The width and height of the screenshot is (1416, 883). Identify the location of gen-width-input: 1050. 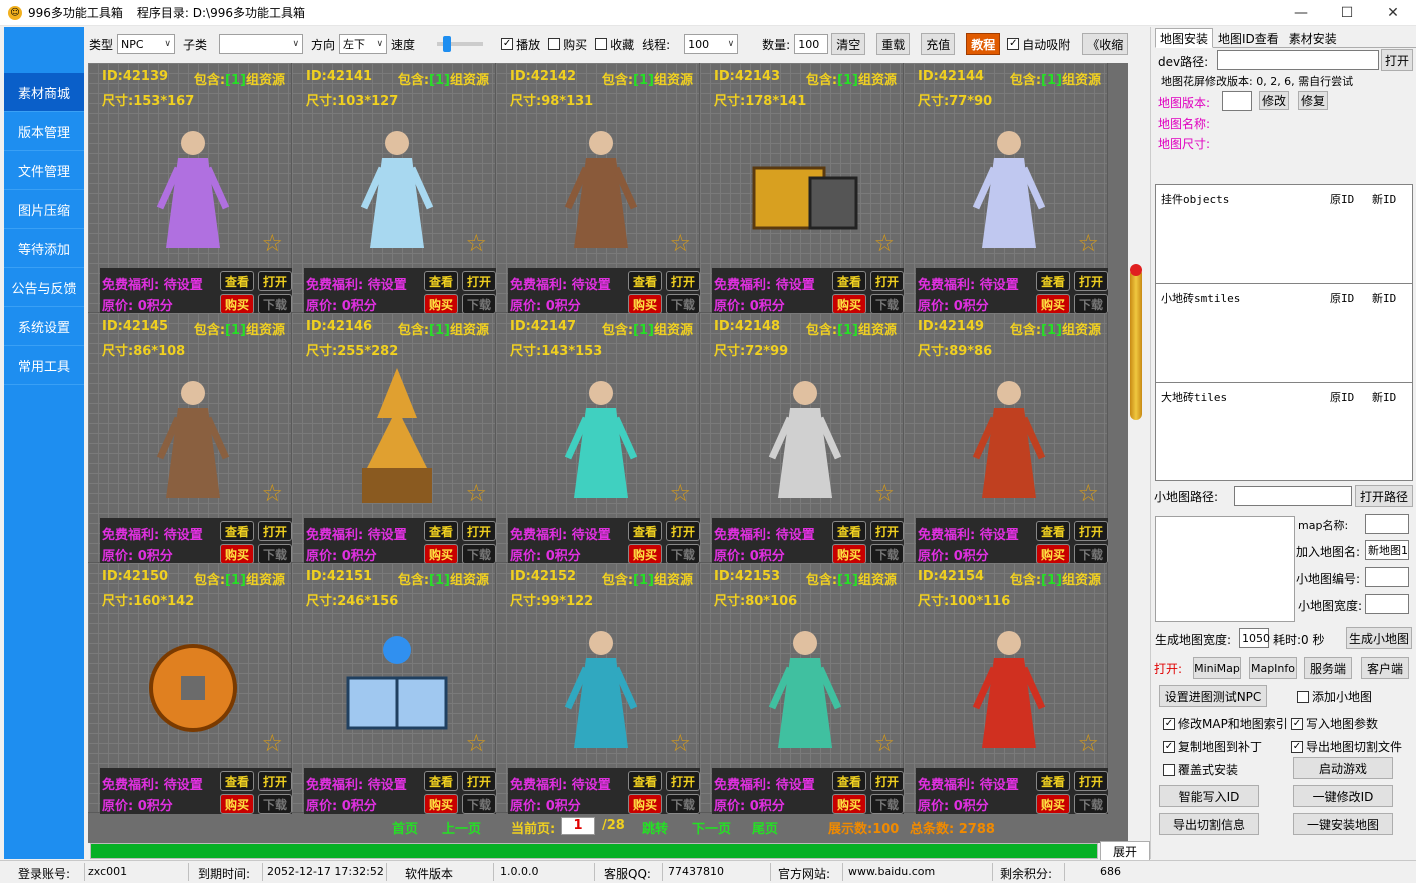
(1254, 638).